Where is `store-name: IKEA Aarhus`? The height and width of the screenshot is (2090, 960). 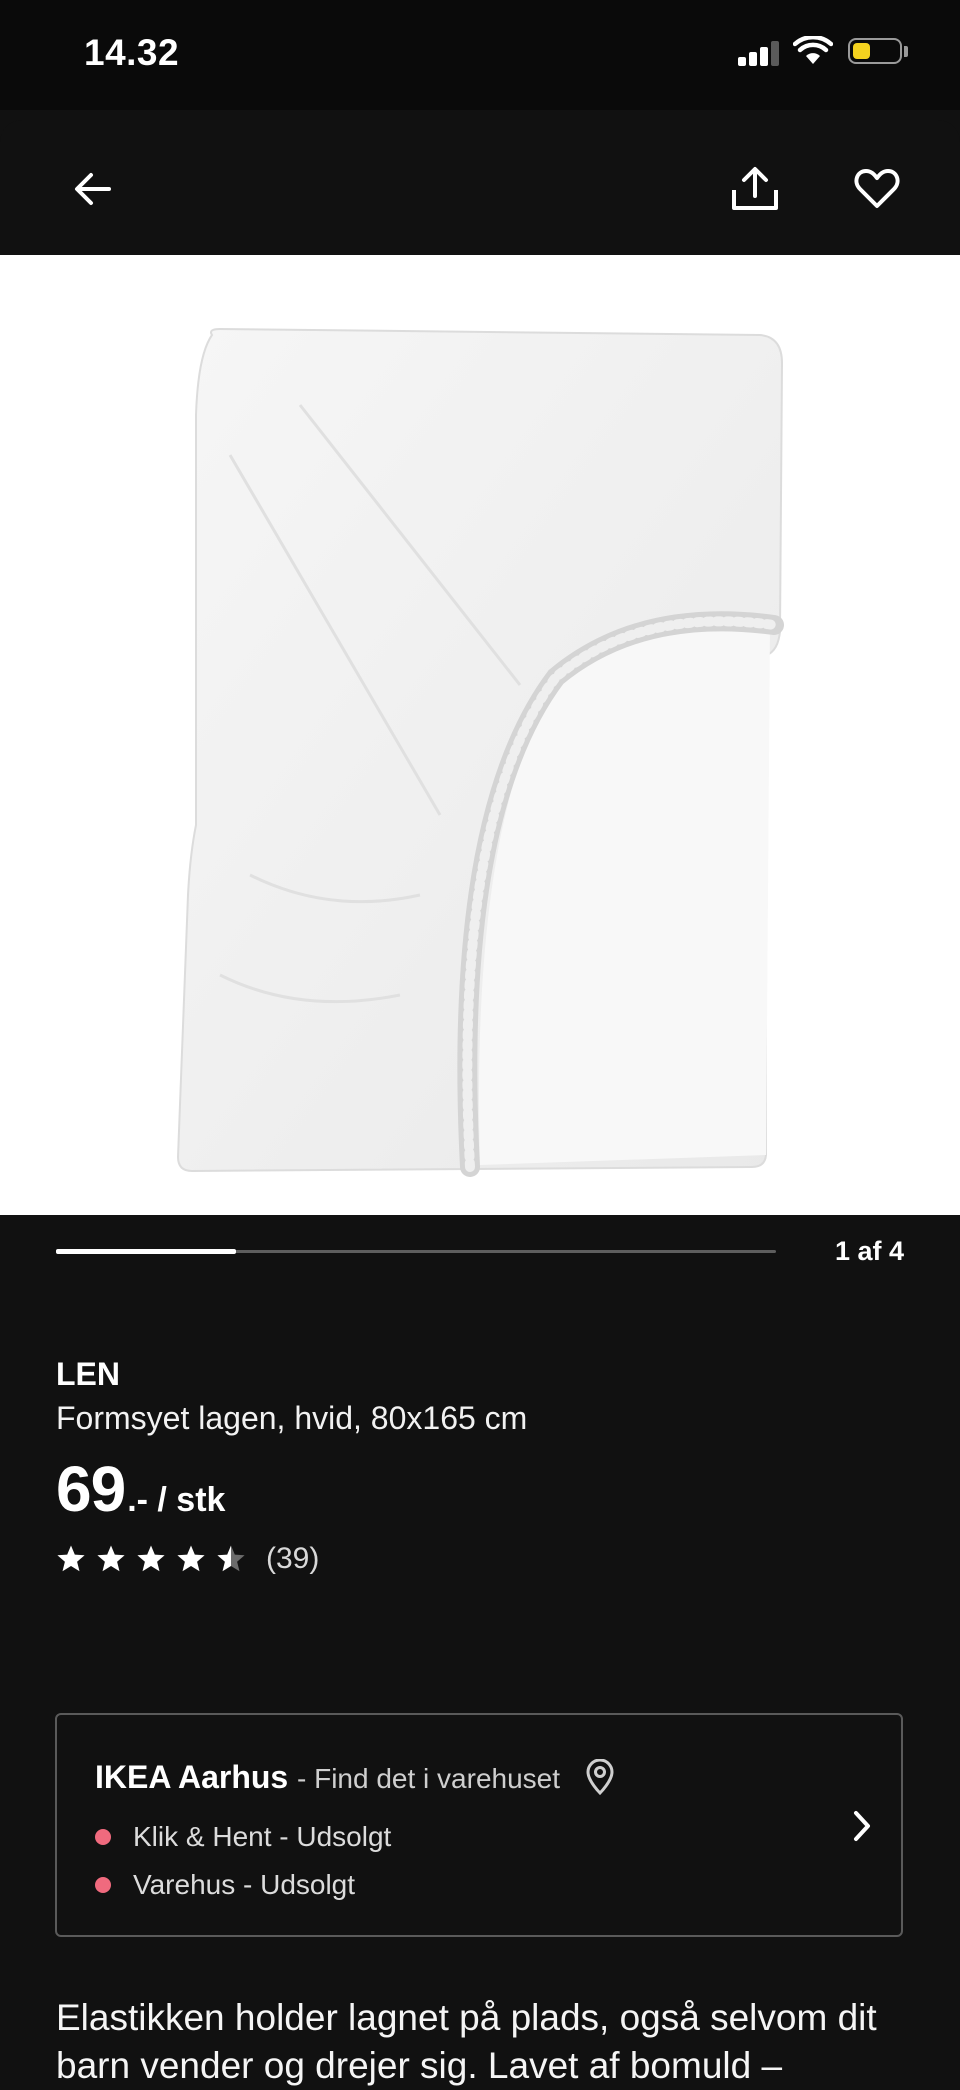
store-name: IKEA Aarhus is located at coordinates (192, 1777).